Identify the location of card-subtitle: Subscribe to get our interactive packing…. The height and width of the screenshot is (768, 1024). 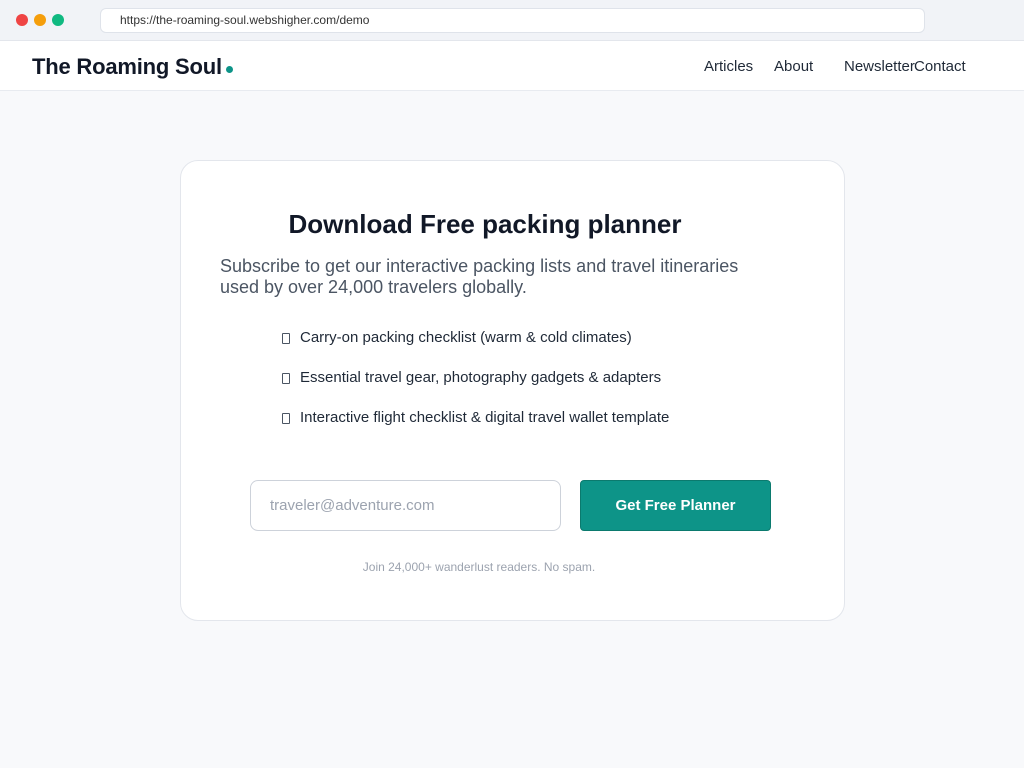
(479, 276).